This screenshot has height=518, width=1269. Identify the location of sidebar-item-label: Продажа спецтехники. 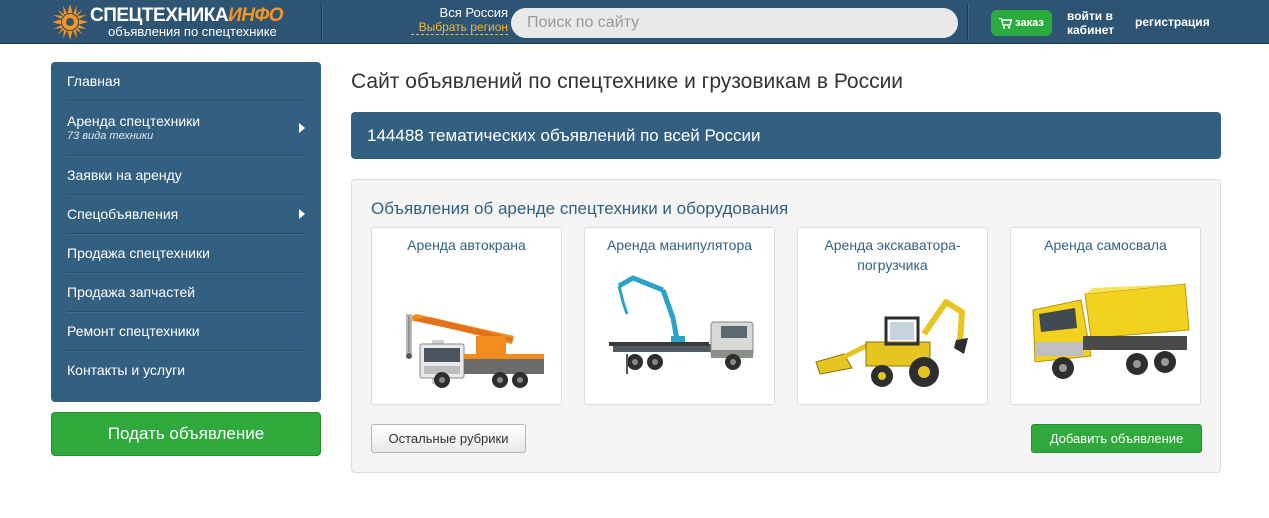
(138, 252).